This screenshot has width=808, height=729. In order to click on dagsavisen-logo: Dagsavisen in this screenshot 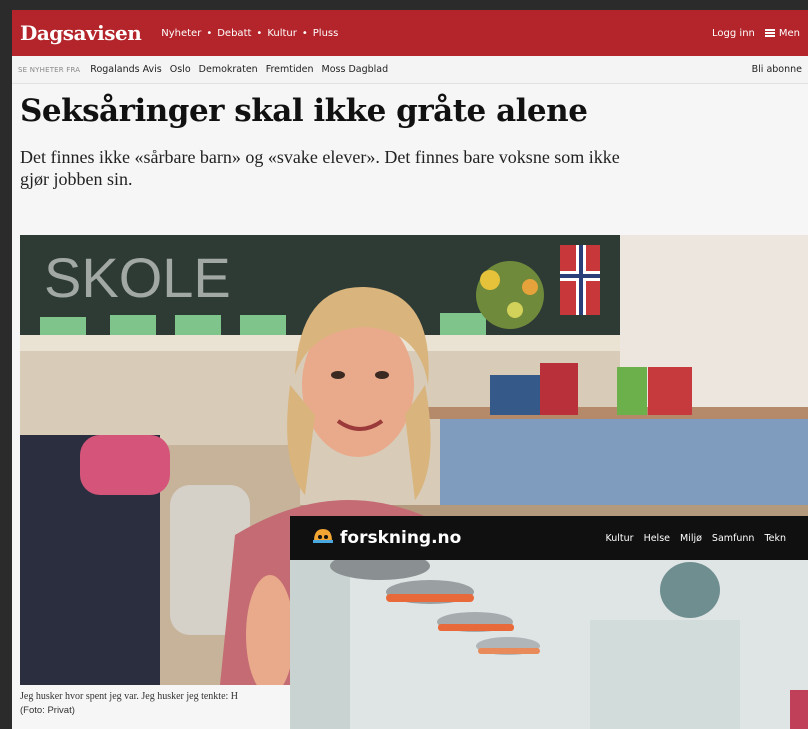, I will do `click(81, 33)`.